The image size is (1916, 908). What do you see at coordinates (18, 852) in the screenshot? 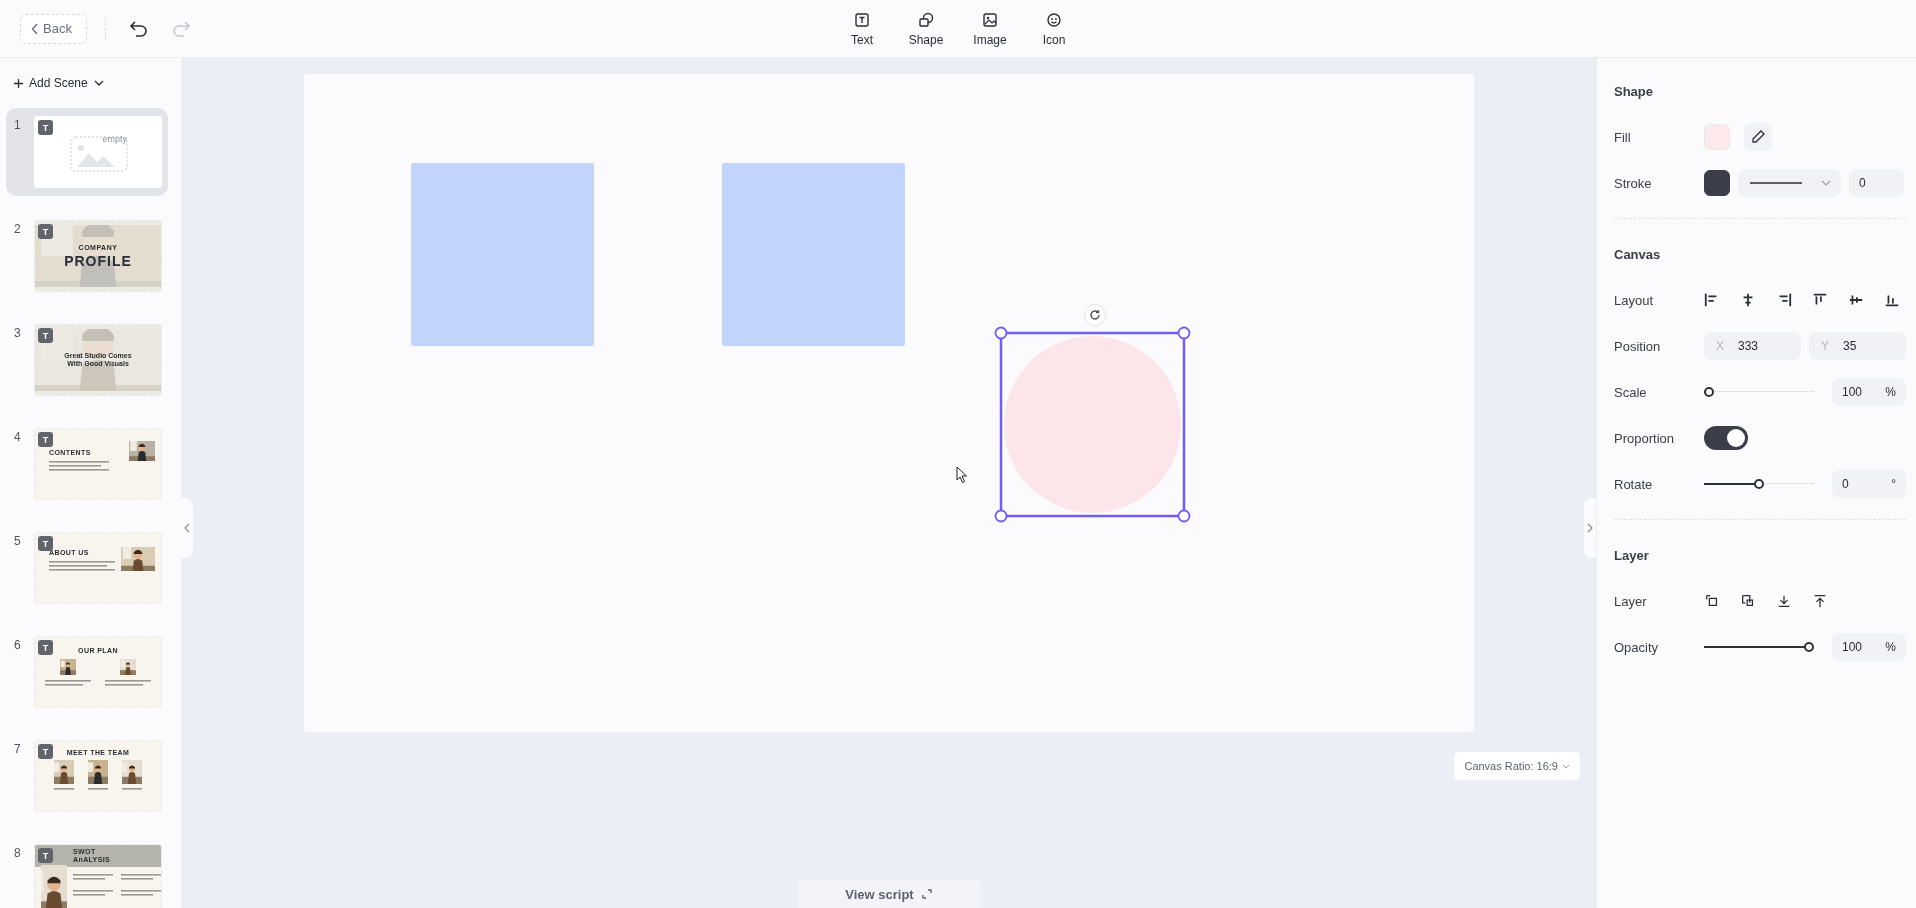
I see `scene-number: 8` at bounding box center [18, 852].